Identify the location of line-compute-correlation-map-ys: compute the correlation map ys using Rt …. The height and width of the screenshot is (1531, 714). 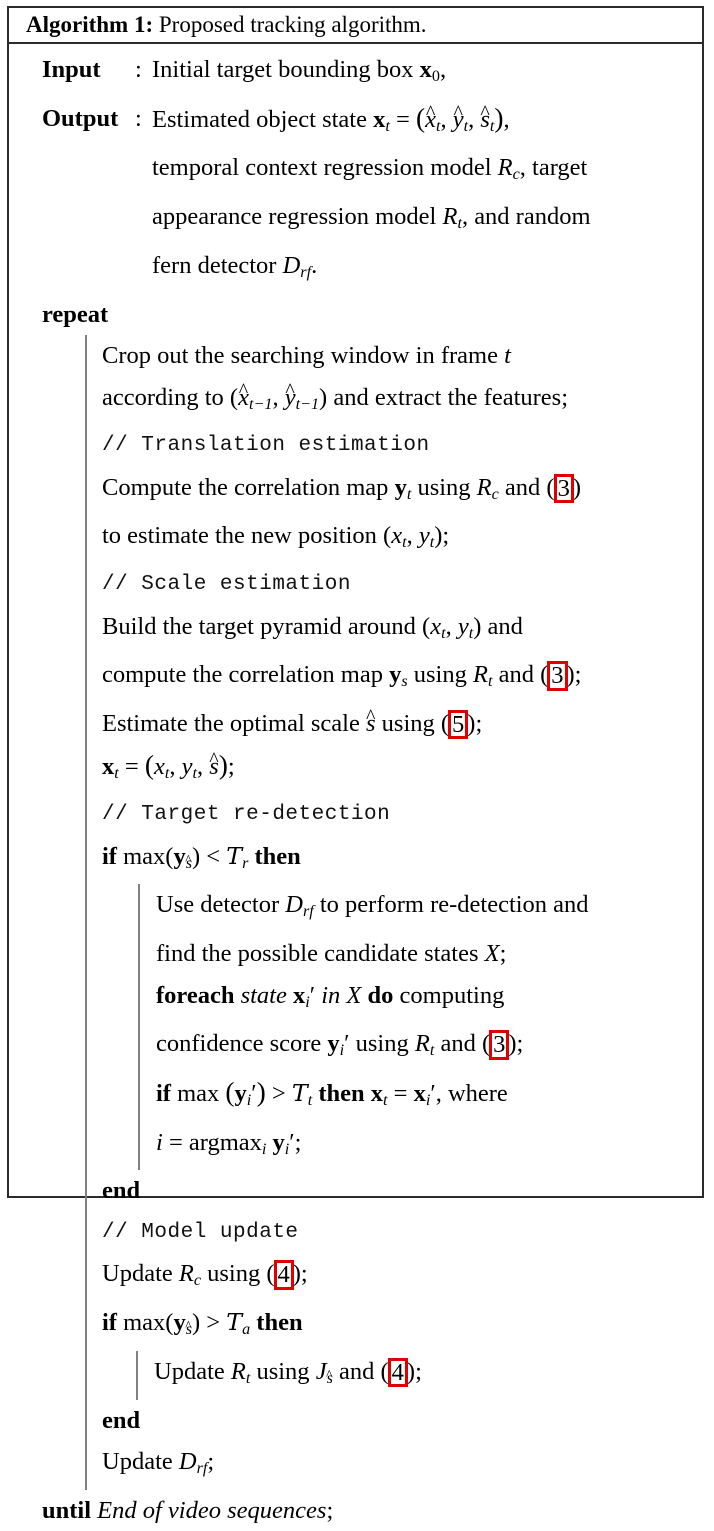
(342, 676).